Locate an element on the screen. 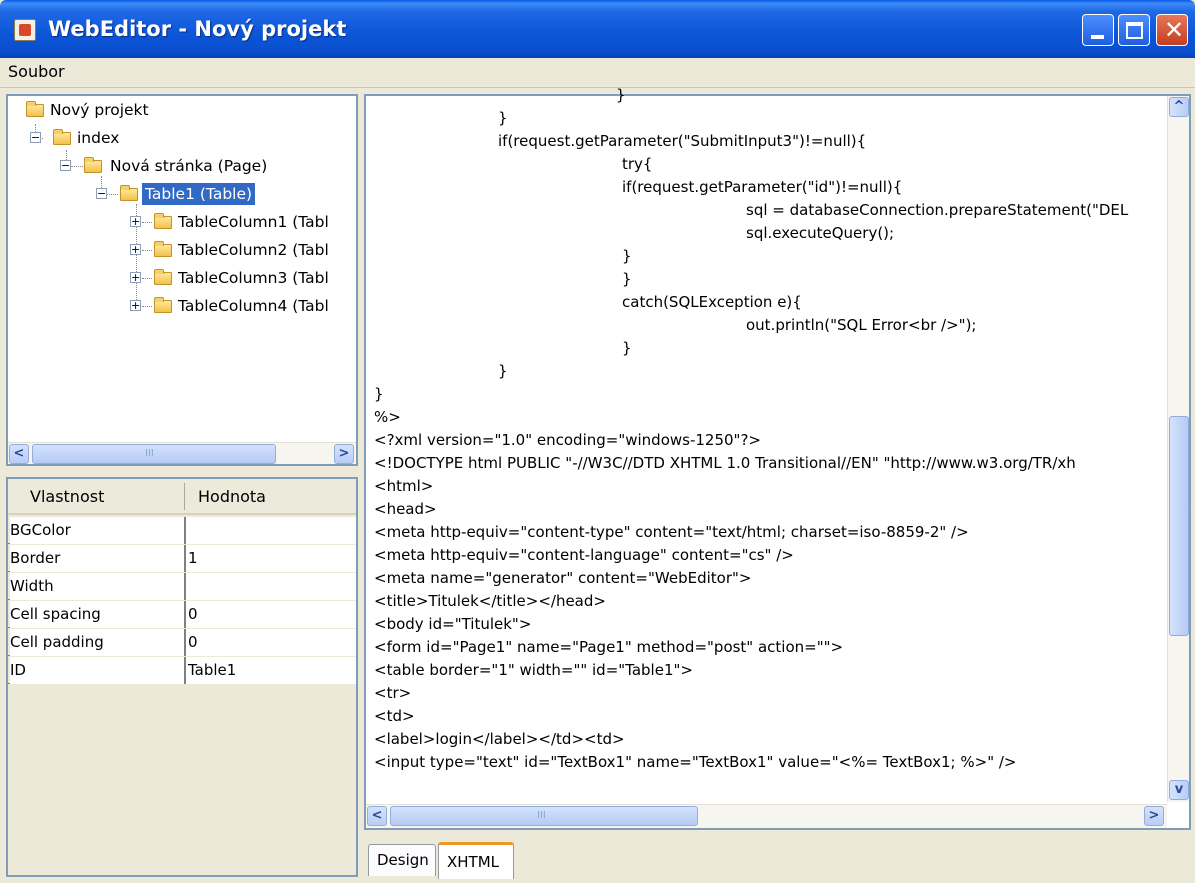 Image resolution: width=1195 pixels, height=883 pixels. property-name: BGColor is located at coordinates (97, 530).